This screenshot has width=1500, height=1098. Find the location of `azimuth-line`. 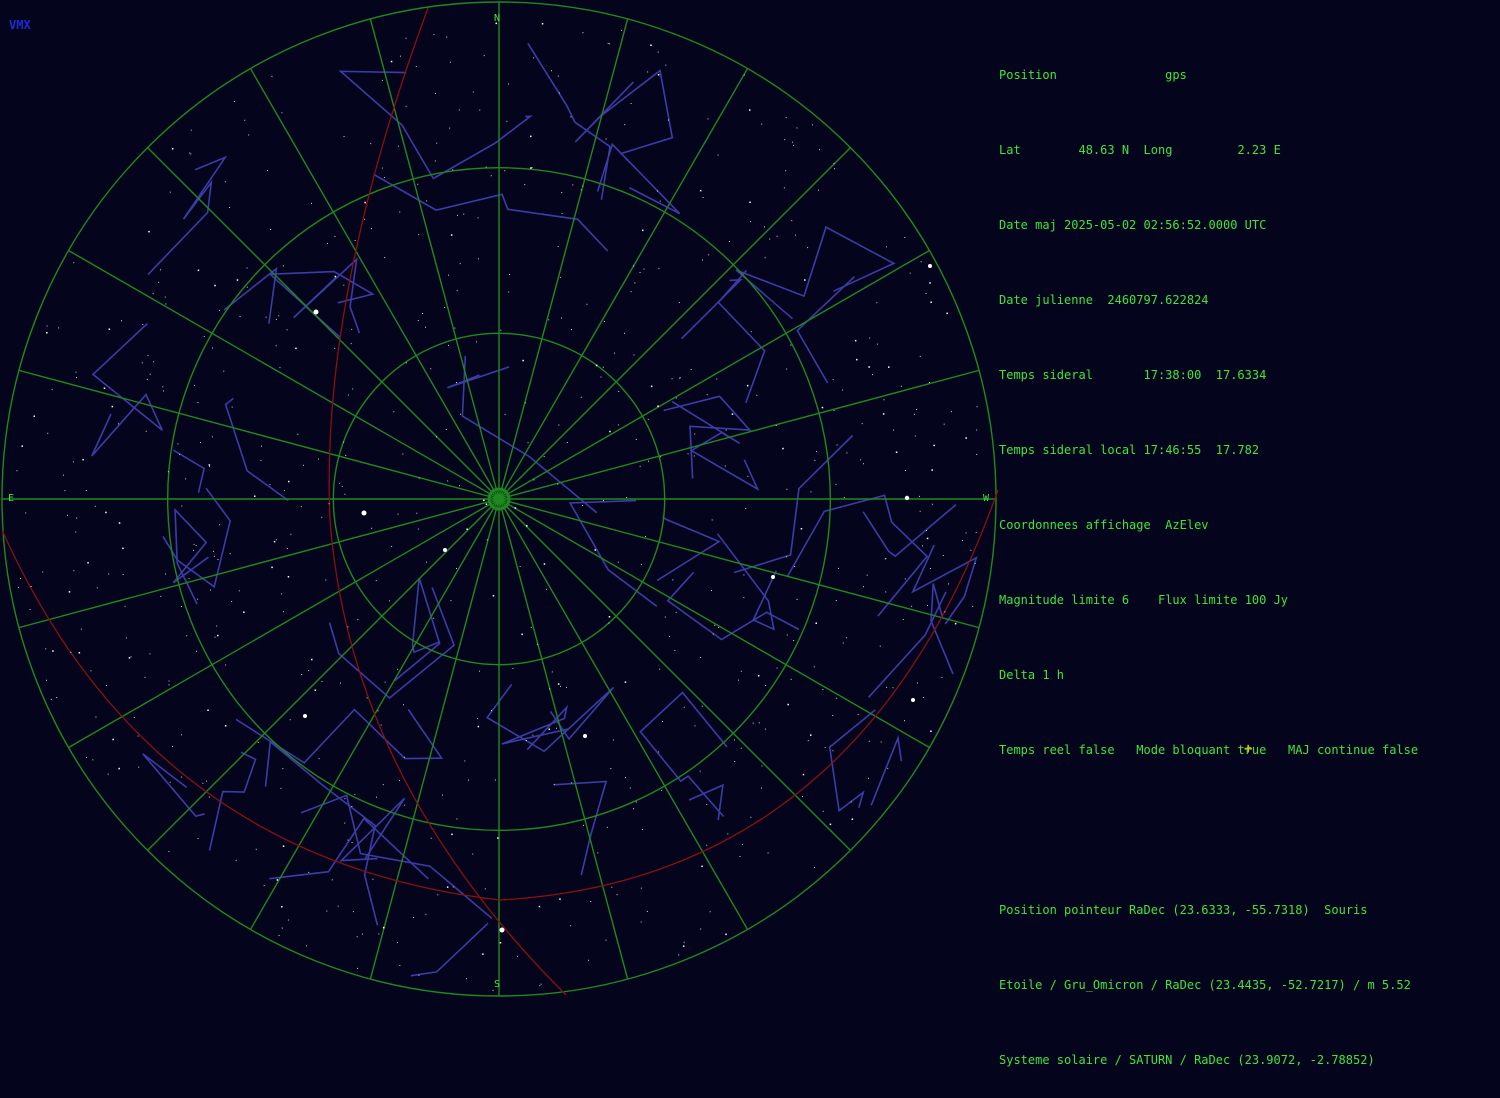

azimuth-line is located at coordinates (623, 284).